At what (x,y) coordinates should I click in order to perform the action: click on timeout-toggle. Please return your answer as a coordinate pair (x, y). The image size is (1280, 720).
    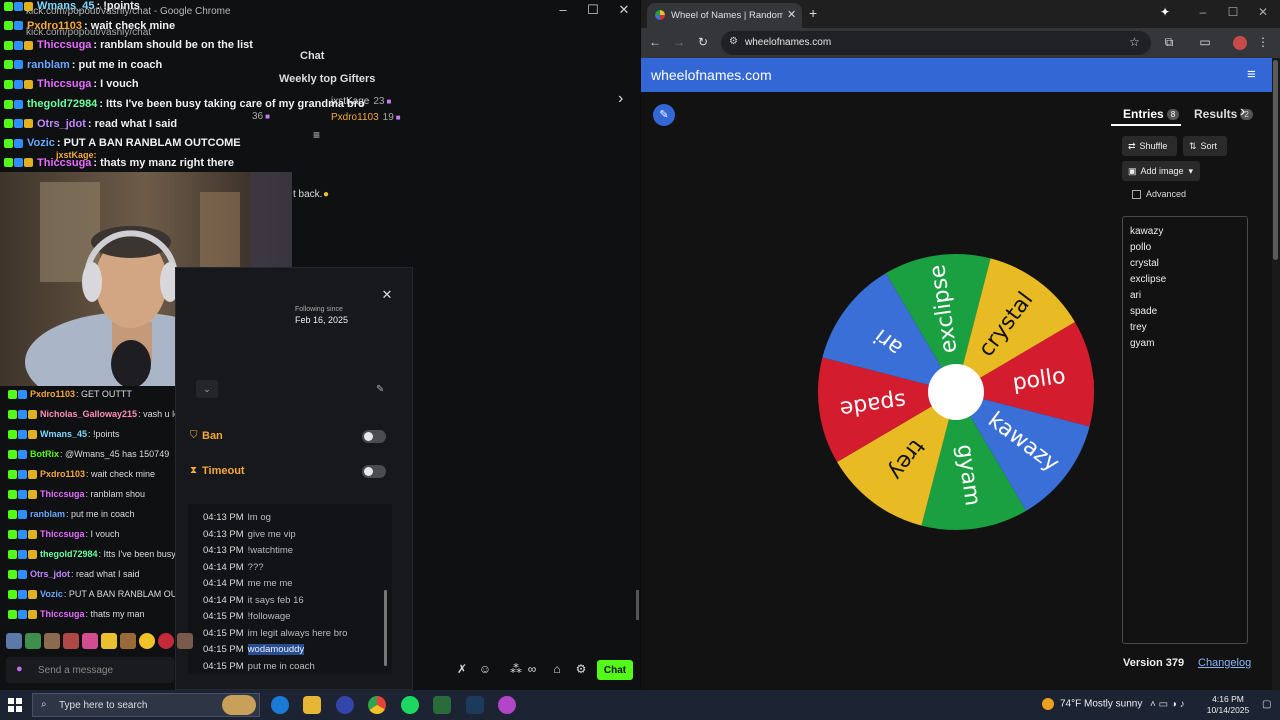
    Looking at the image, I should click on (374, 471).